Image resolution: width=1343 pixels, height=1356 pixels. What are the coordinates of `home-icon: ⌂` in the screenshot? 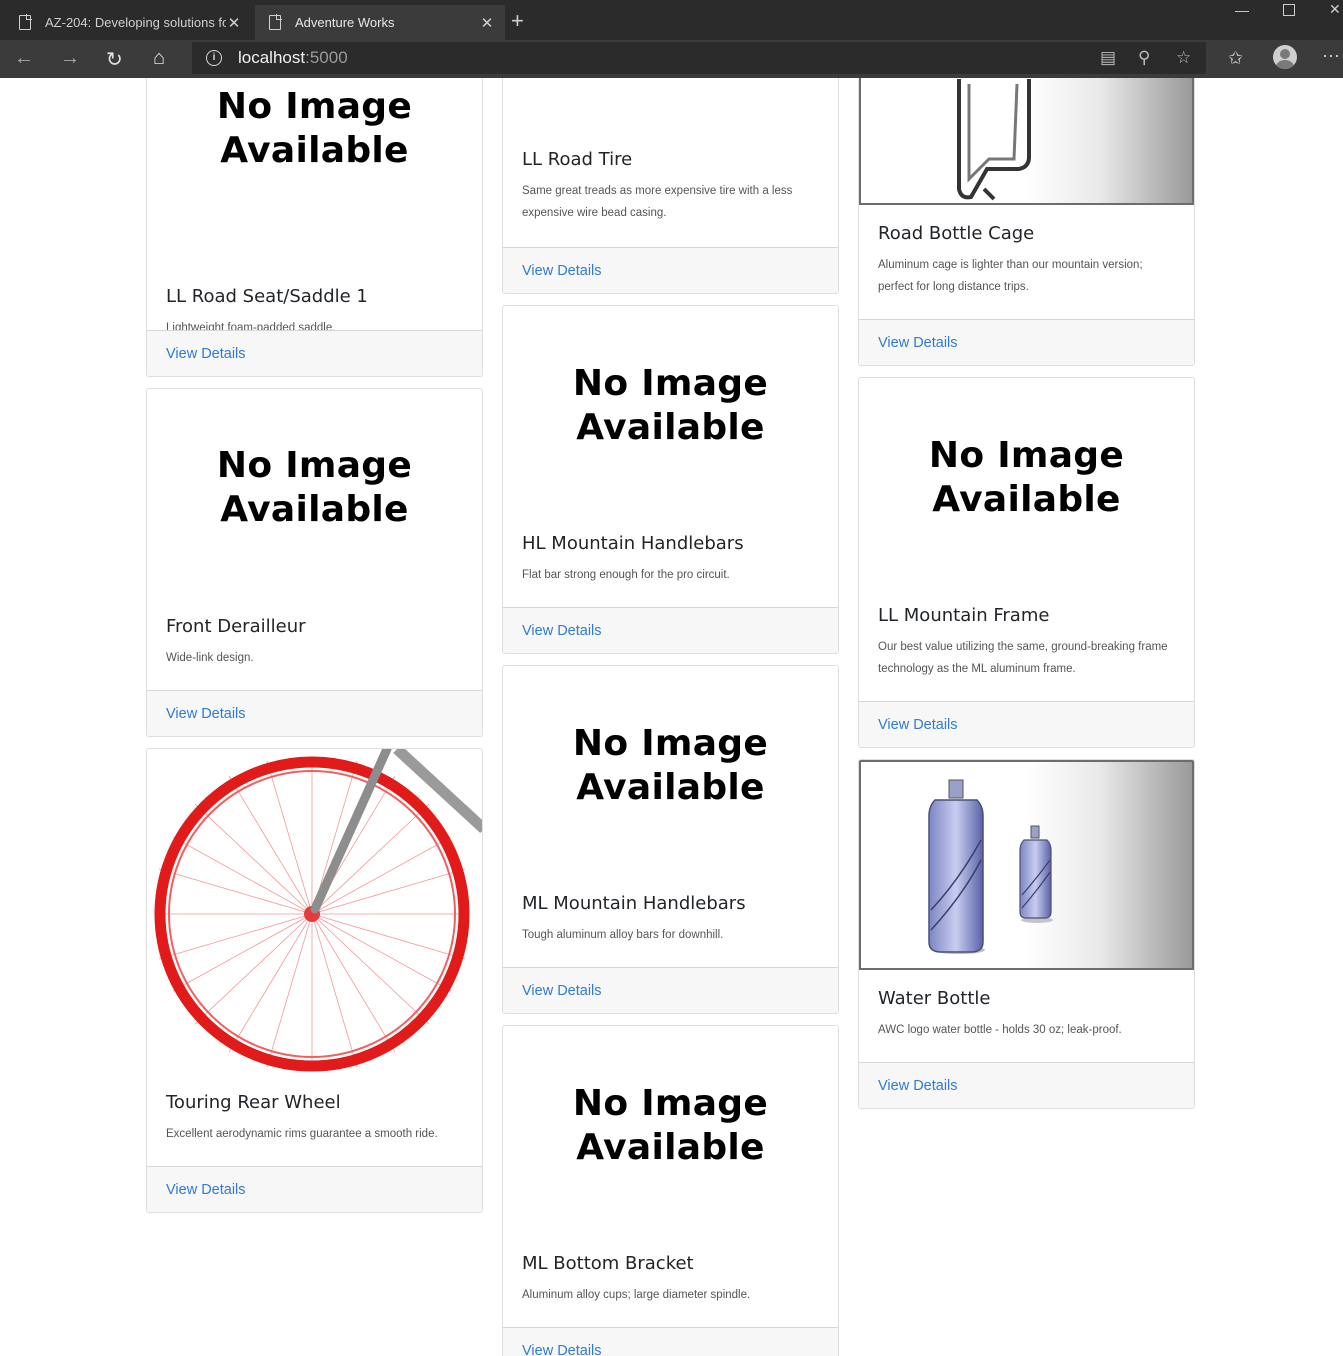 It's located at (159, 58).